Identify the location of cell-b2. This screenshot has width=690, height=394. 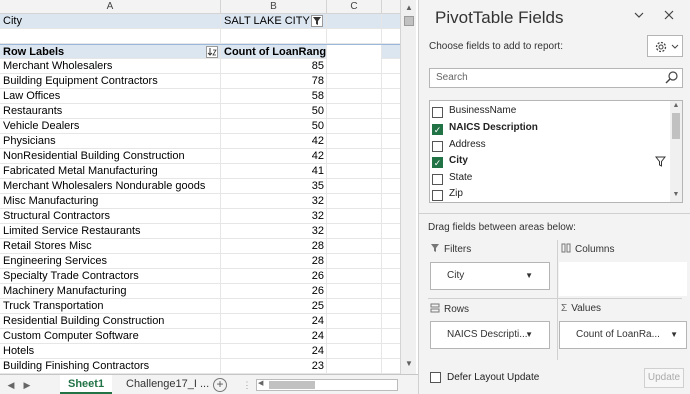
(274, 36).